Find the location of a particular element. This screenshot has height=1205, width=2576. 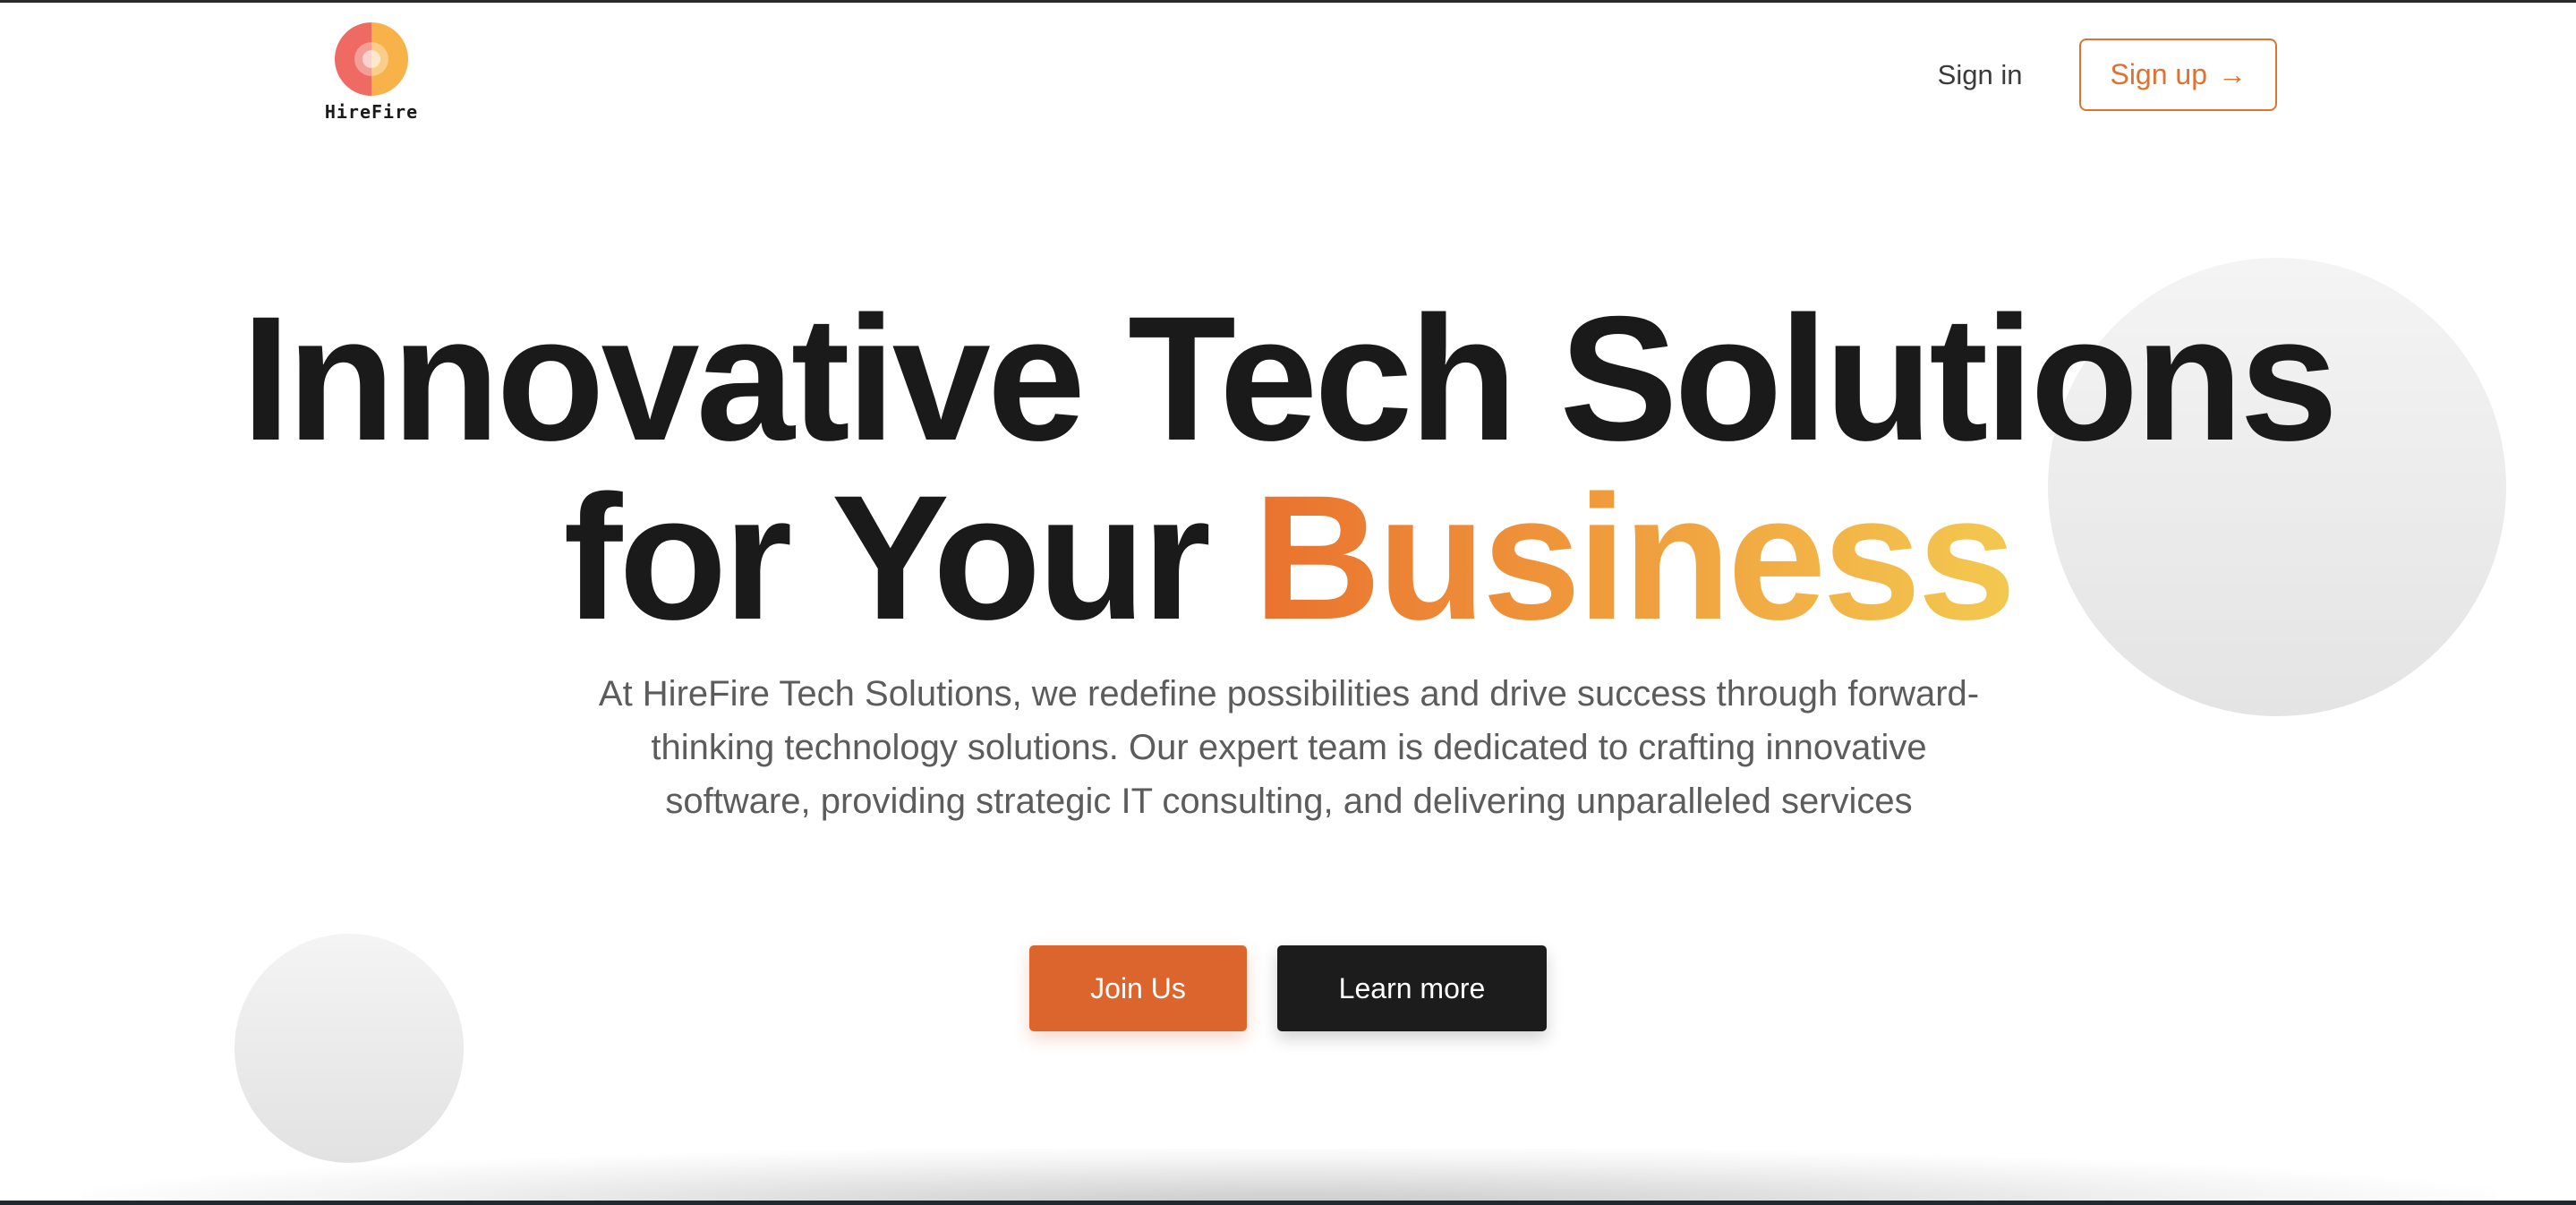

logo-wordmark: HireFire is located at coordinates (371, 112).